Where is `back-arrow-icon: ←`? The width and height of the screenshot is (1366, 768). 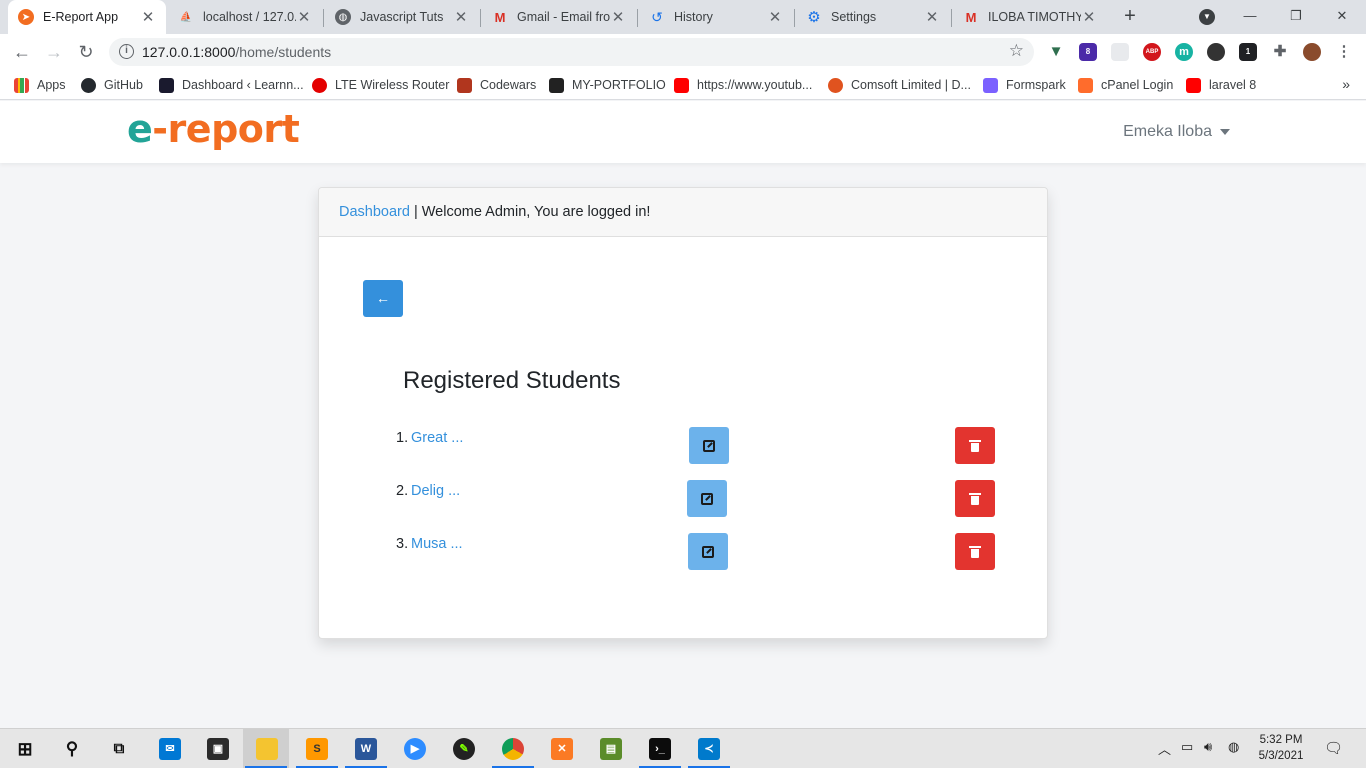 back-arrow-icon: ← is located at coordinates (22, 52).